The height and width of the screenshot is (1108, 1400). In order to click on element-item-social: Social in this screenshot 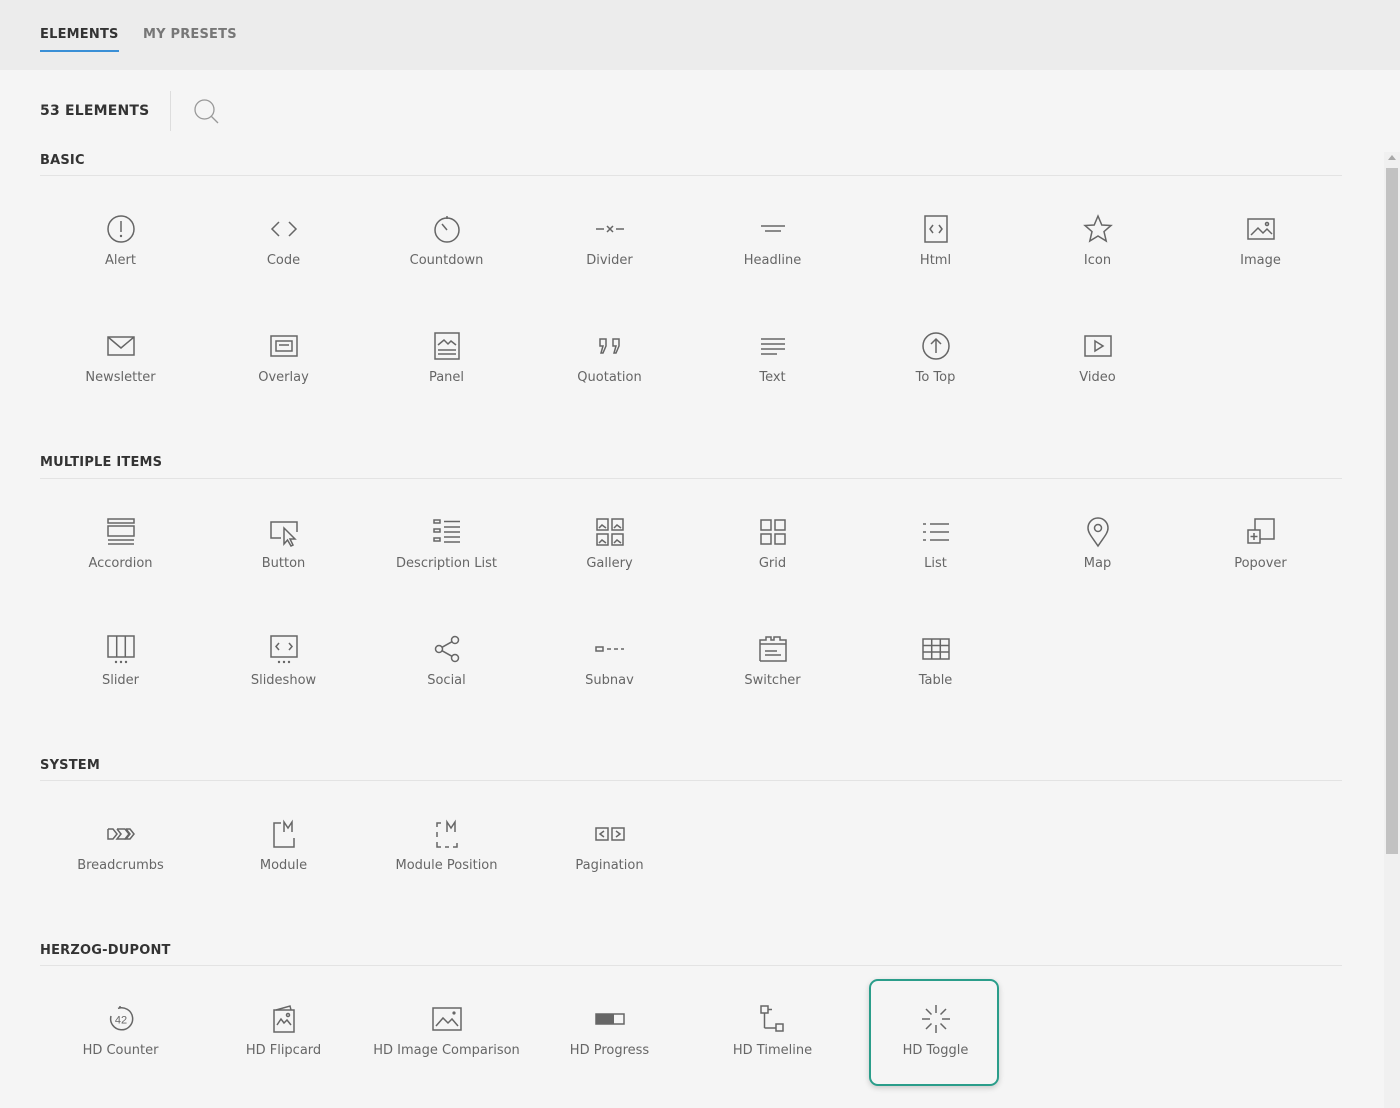, I will do `click(446, 683)`.